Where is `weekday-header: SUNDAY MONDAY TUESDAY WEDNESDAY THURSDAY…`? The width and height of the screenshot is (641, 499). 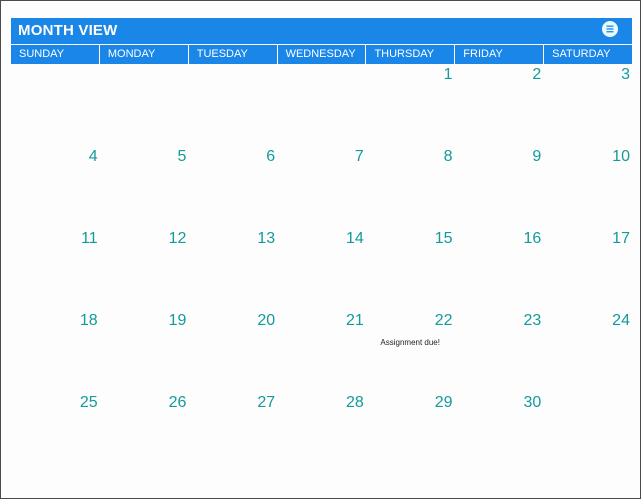
weekday-header: SUNDAY MONDAY TUESDAY WEDNESDAY THURSDAY… is located at coordinates (321, 54).